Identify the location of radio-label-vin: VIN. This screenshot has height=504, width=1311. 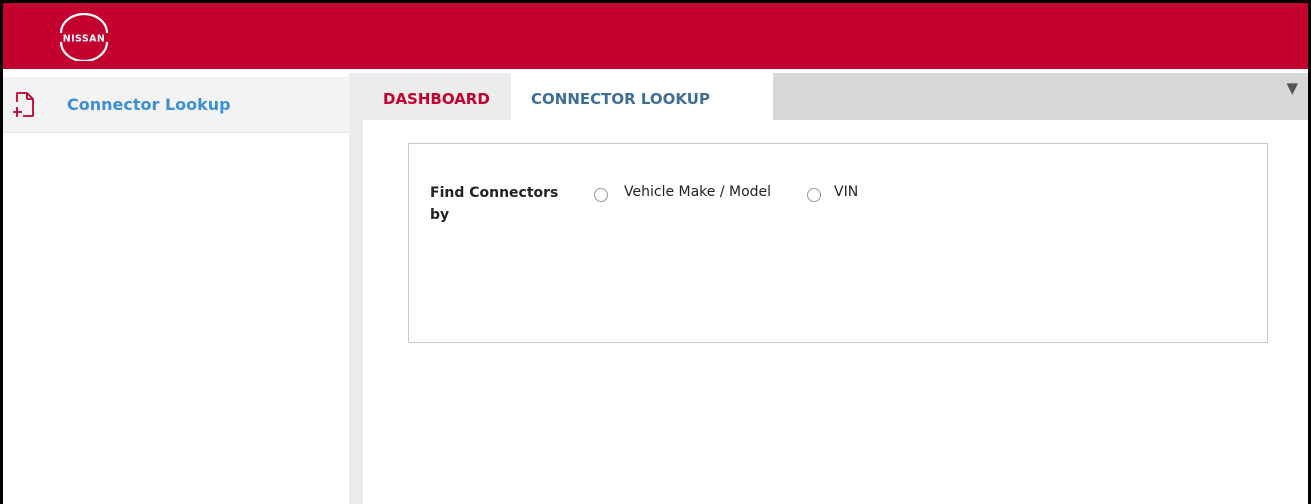
(846, 192).